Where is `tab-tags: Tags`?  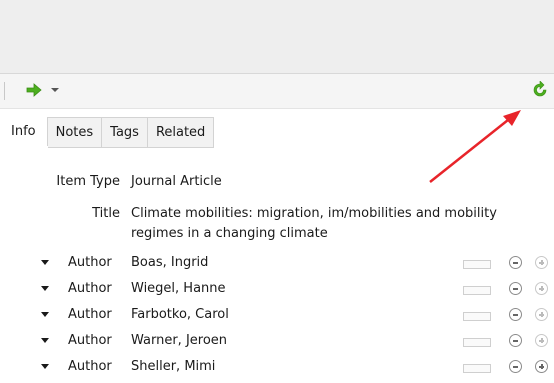
tab-tags: Tags is located at coordinates (125, 132).